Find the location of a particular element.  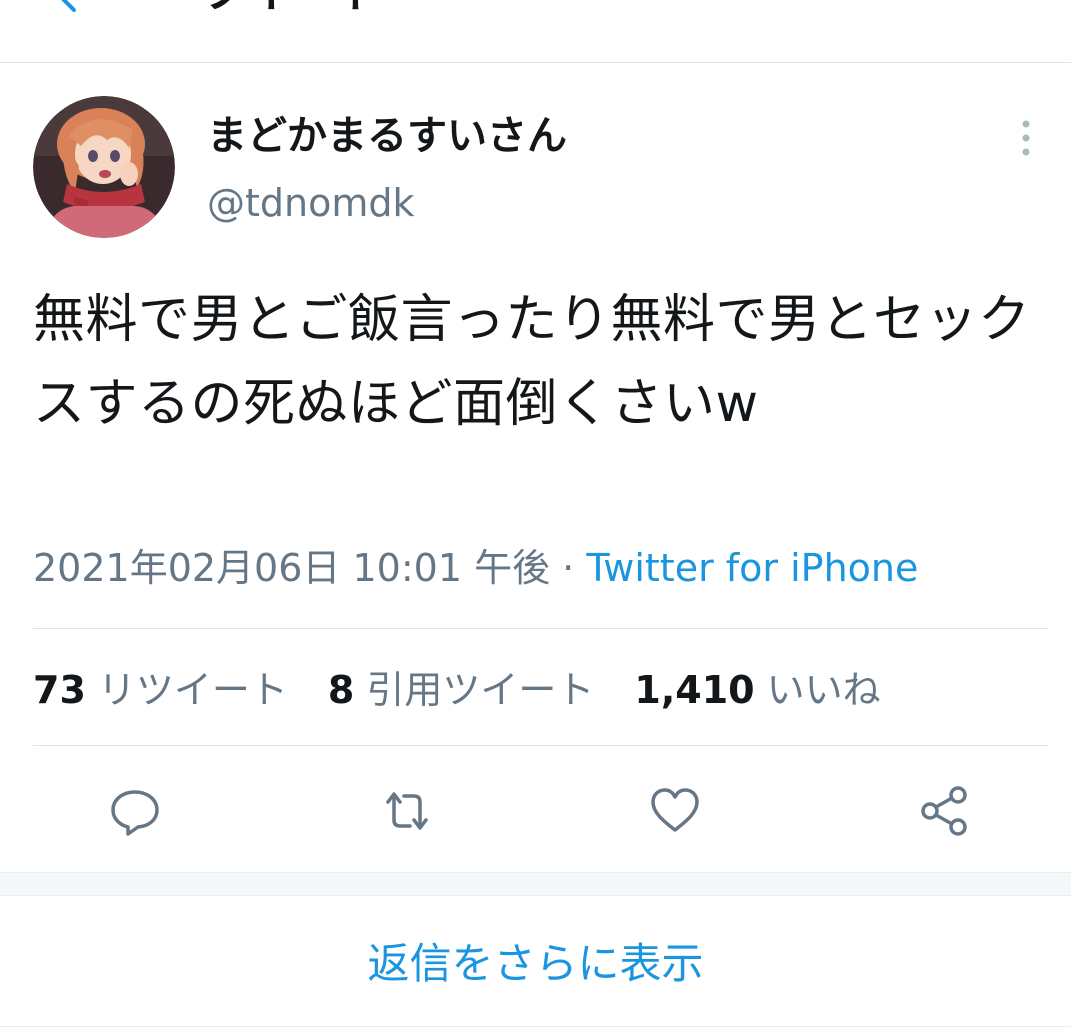

quotes-label: 引用ツイート is located at coordinates (480, 690).